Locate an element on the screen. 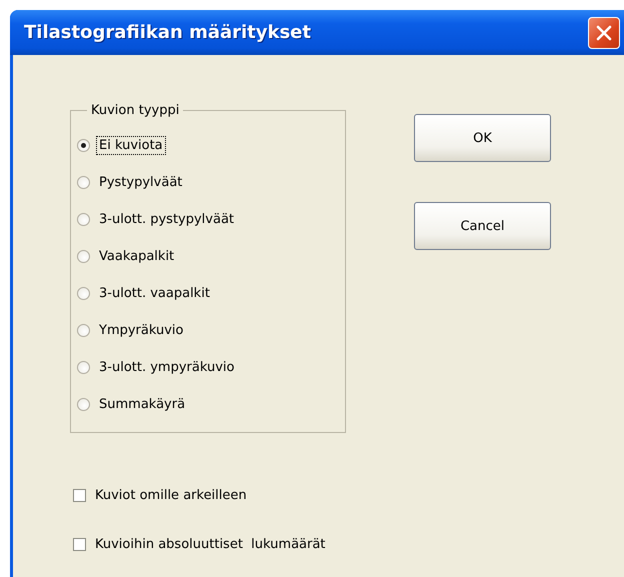  radio-label: Ei kuviota is located at coordinates (131, 145).